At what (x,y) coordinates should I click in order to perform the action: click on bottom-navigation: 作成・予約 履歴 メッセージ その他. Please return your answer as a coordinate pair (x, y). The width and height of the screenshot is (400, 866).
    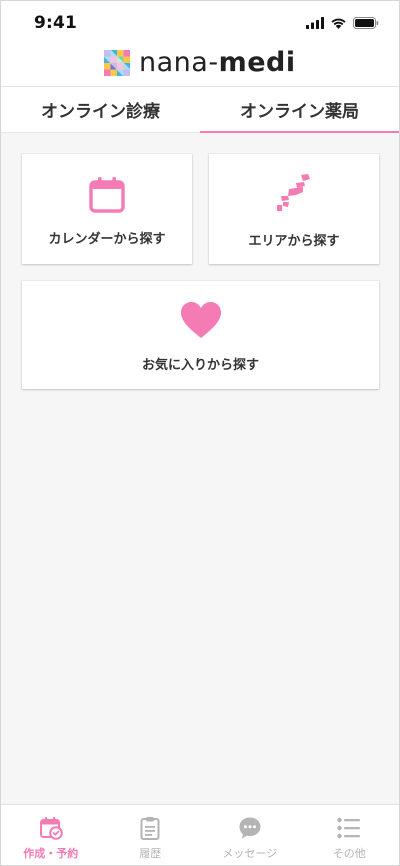
    Looking at the image, I should click on (200, 834).